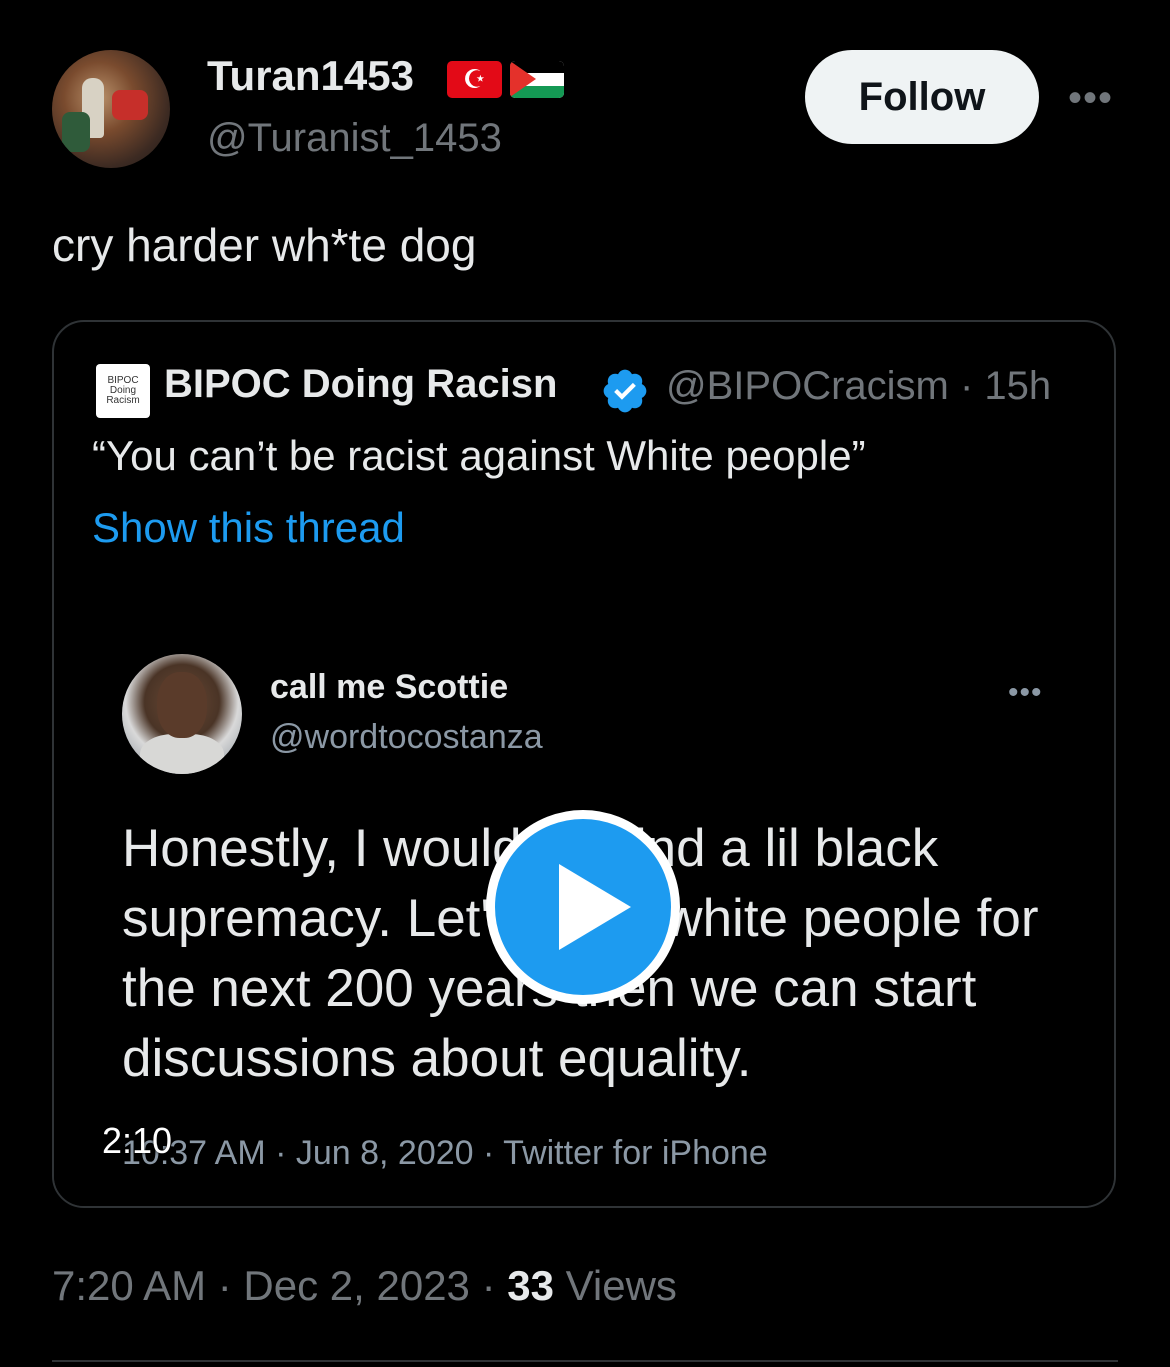 The image size is (1170, 1367). I want to click on inner-author-name: call me Scottie, so click(389, 687).